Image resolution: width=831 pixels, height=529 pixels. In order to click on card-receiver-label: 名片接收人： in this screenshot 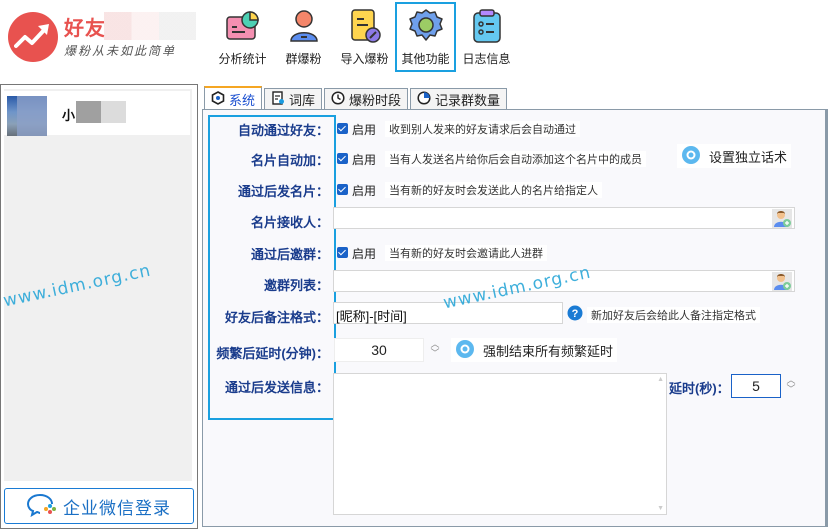, I will do `click(289, 222)`.